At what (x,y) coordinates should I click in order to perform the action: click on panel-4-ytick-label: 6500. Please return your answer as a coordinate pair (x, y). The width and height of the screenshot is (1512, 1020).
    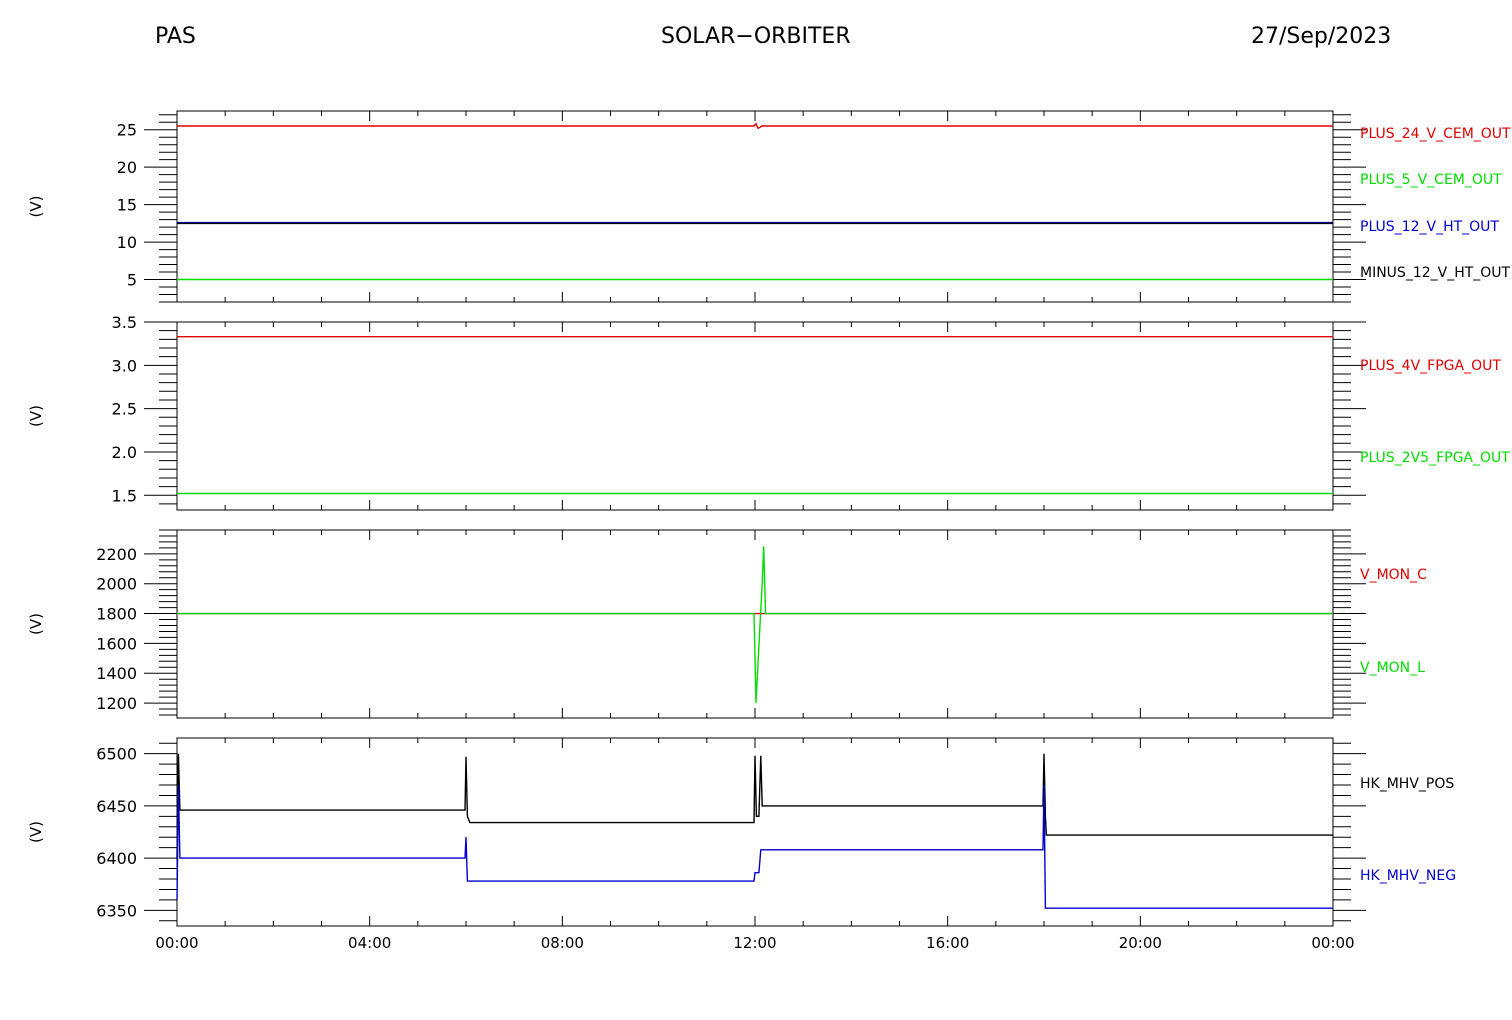
    Looking at the image, I should click on (116, 754).